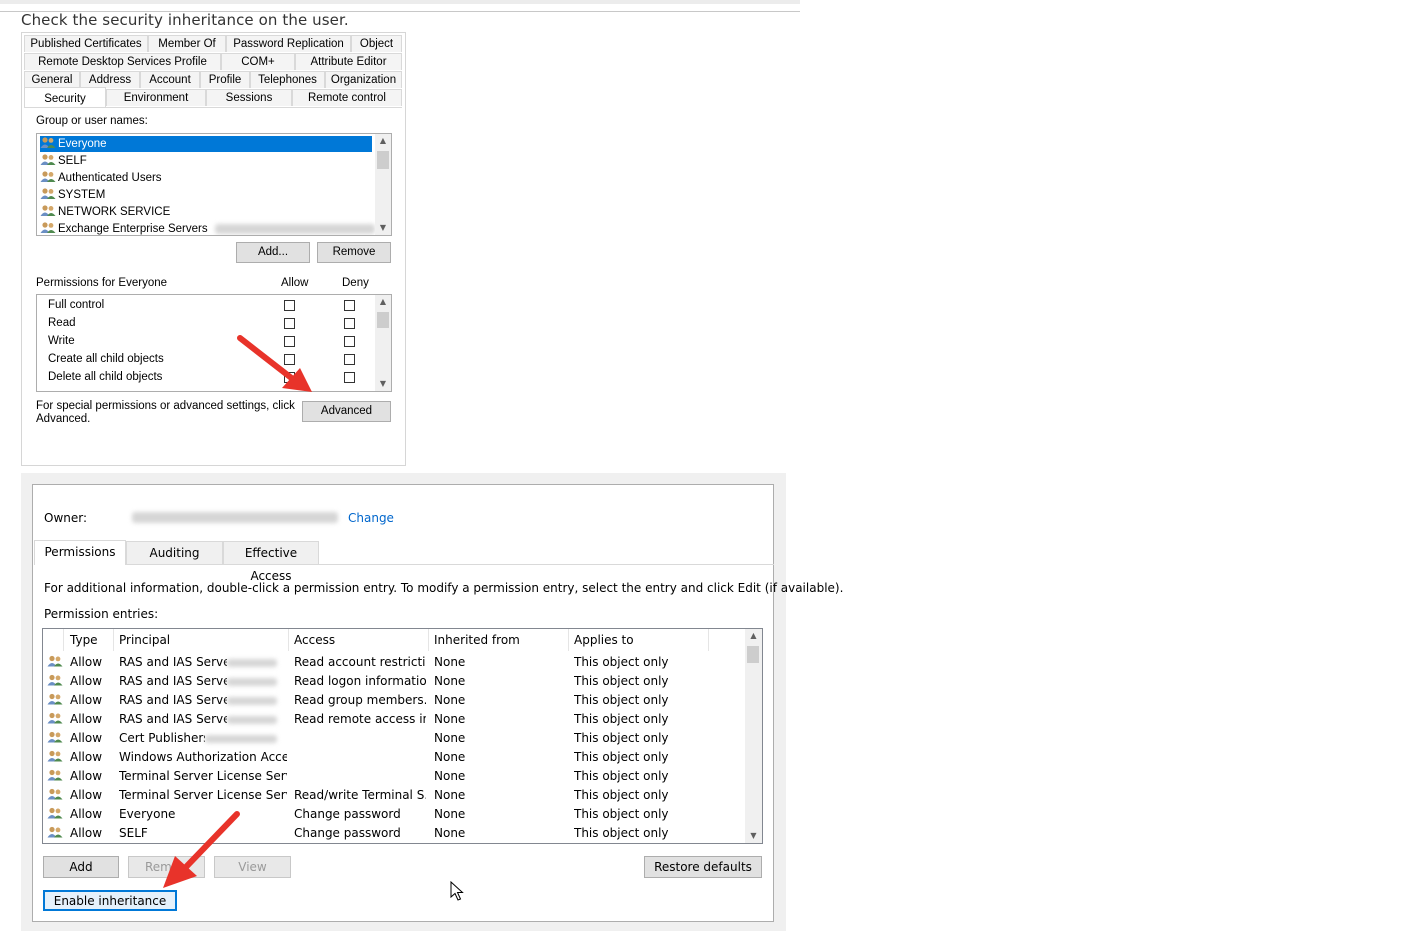 The image size is (1422, 931). Describe the element at coordinates (271, 562) in the screenshot. I see `tab-effective-access: Effective Access` at that location.